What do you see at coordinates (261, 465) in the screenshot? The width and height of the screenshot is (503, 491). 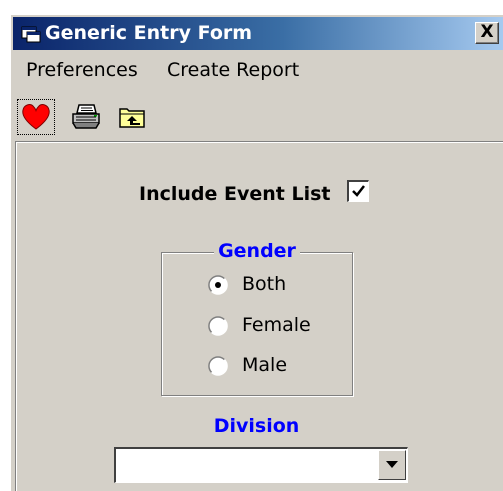 I see `division-select` at bounding box center [261, 465].